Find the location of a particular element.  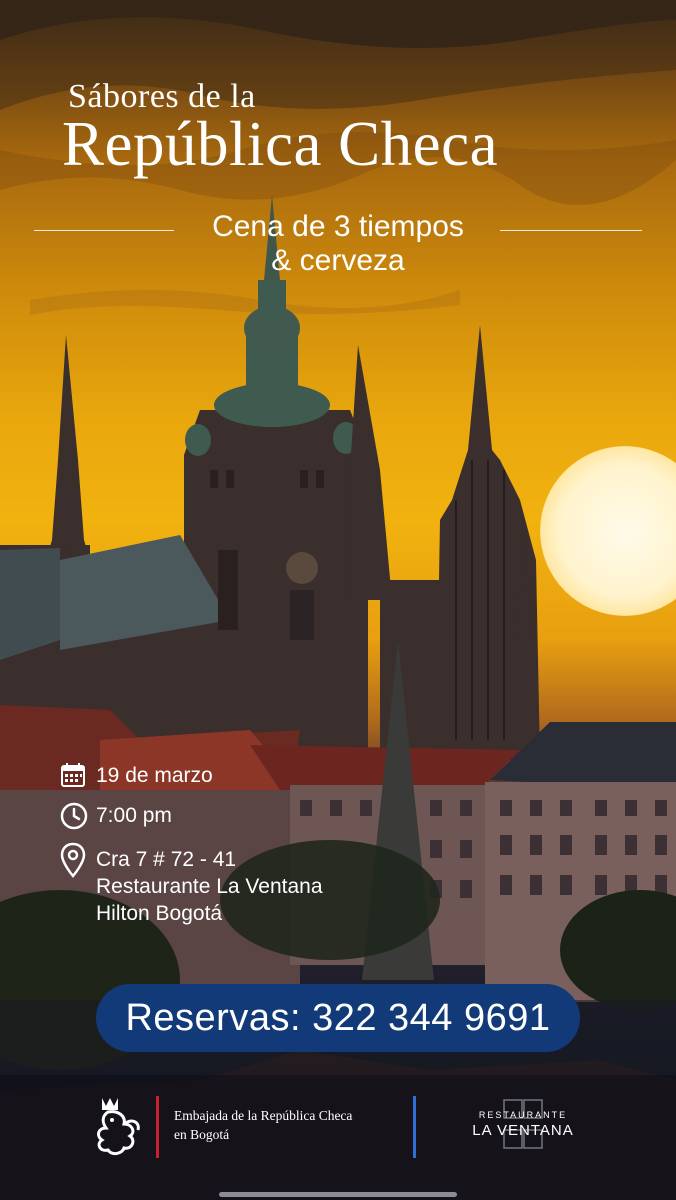

home-indicator is located at coordinates (338, 1194).